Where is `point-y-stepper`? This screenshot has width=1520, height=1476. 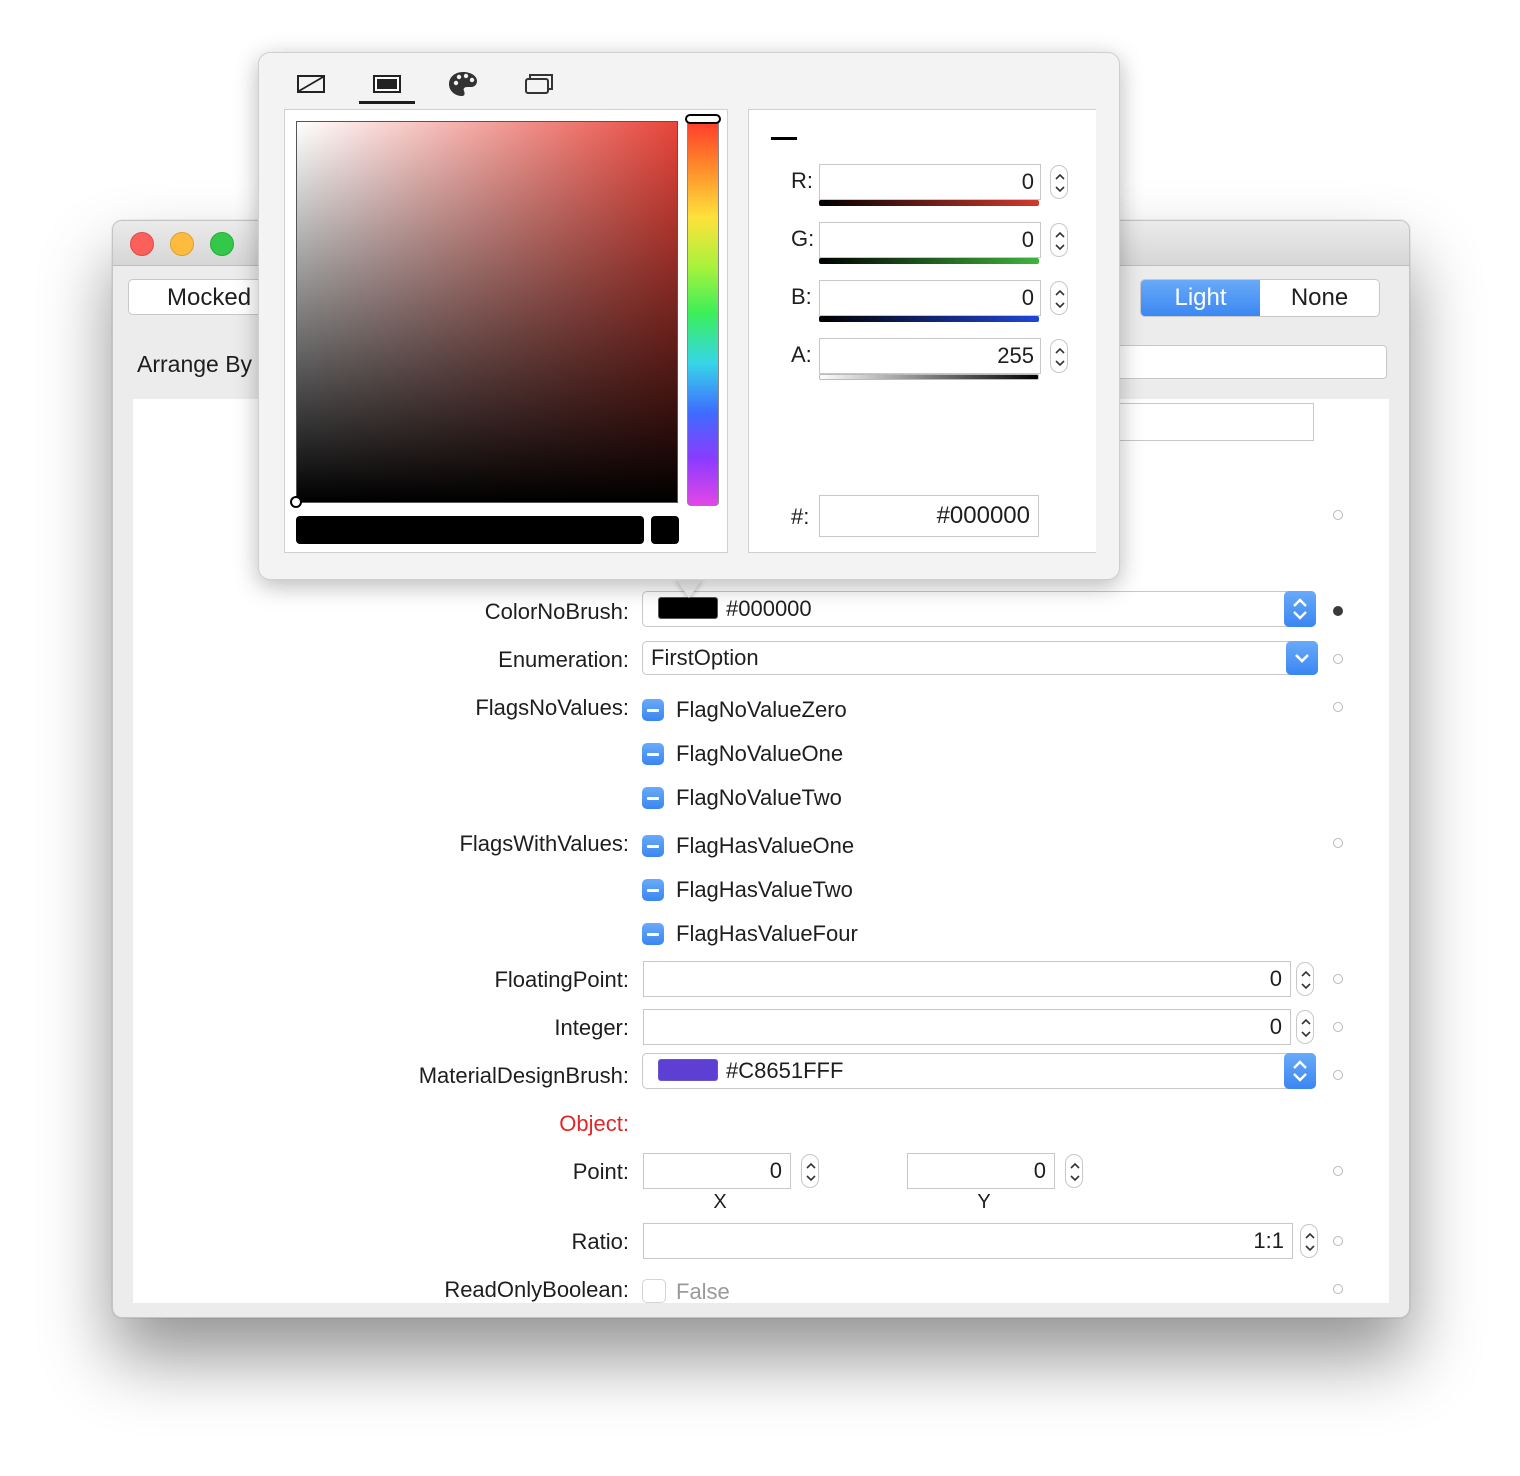 point-y-stepper is located at coordinates (1074, 1171).